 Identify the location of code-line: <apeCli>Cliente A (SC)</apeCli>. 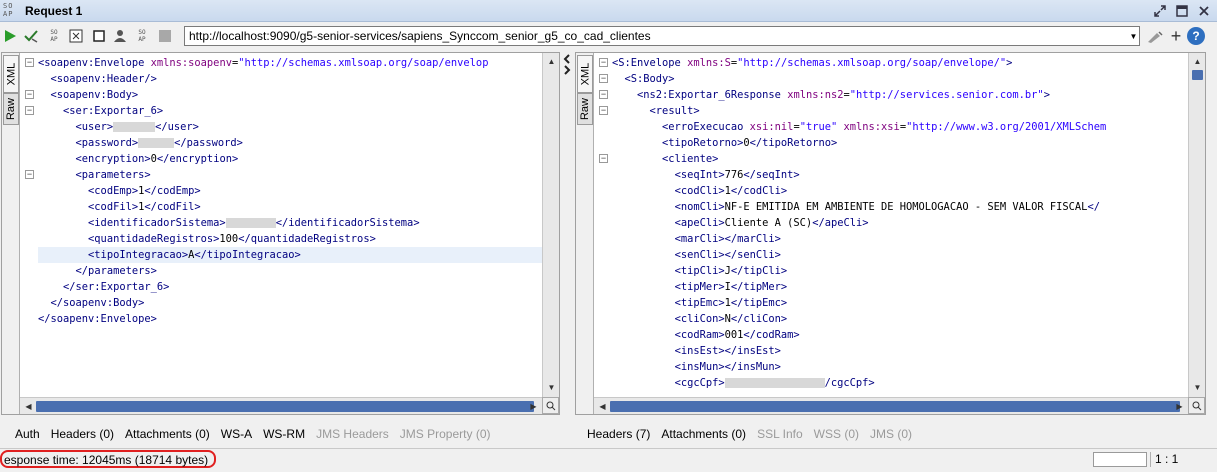
(900, 223).